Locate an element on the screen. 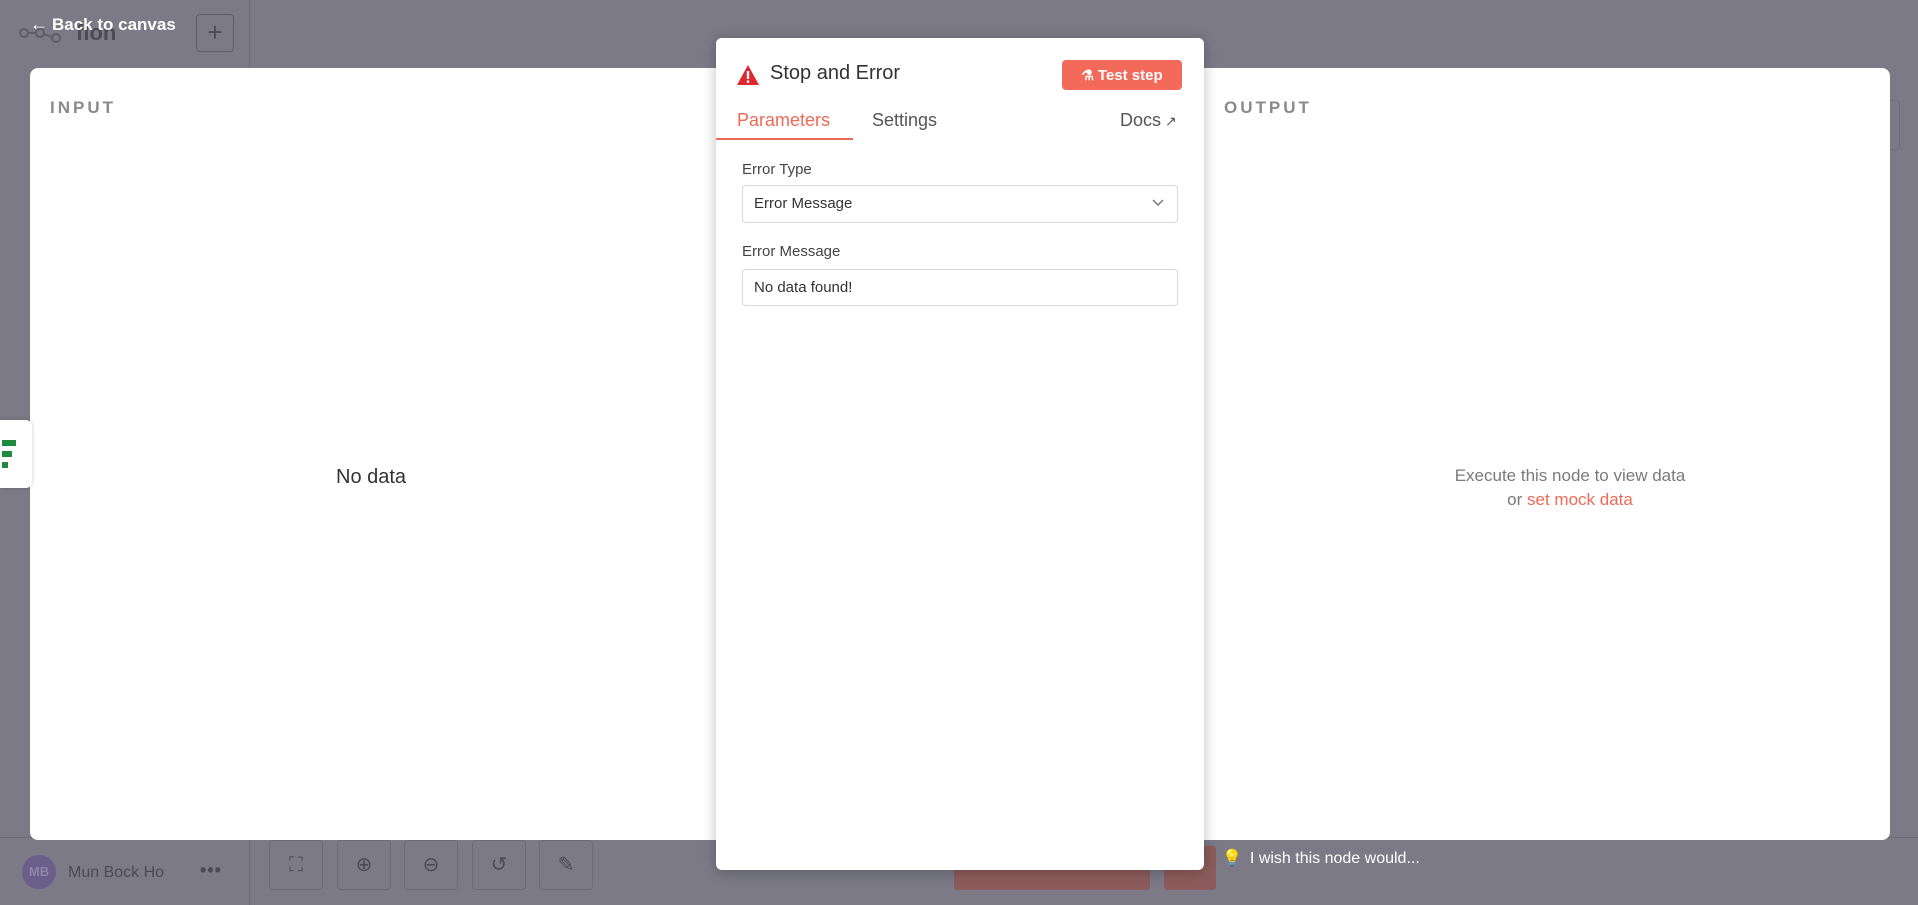 The width and height of the screenshot is (1918, 905). output-empty-text: Execute this node to view data is located at coordinates (1570, 475).